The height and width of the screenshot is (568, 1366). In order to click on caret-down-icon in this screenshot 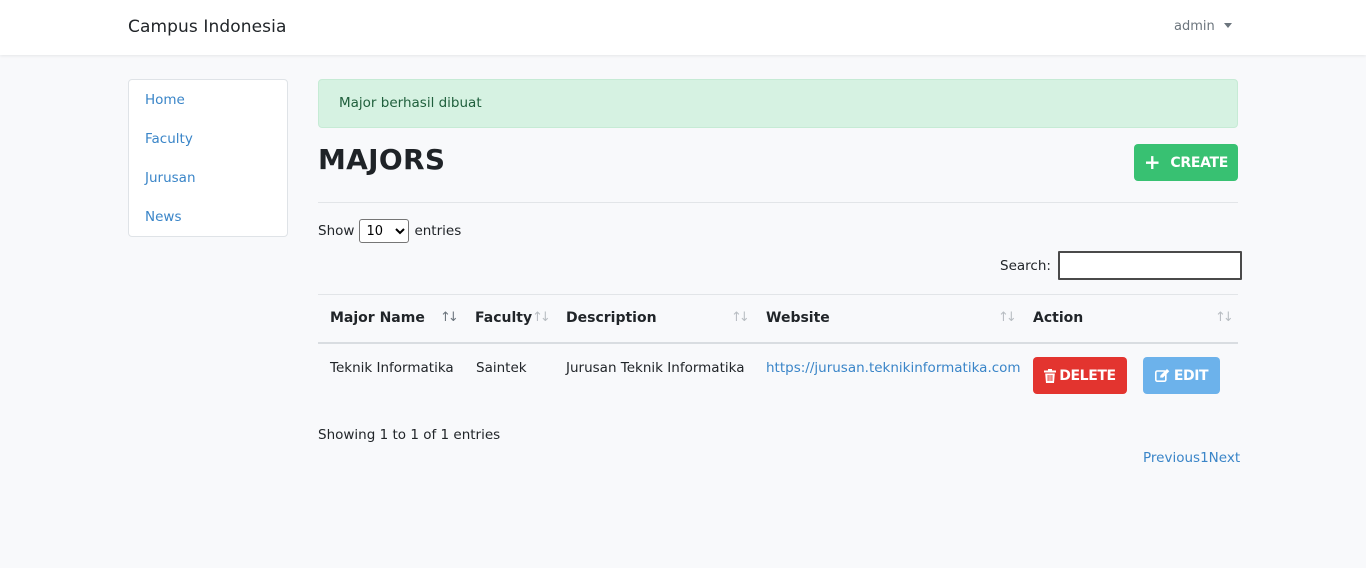, I will do `click(1227, 25)`.